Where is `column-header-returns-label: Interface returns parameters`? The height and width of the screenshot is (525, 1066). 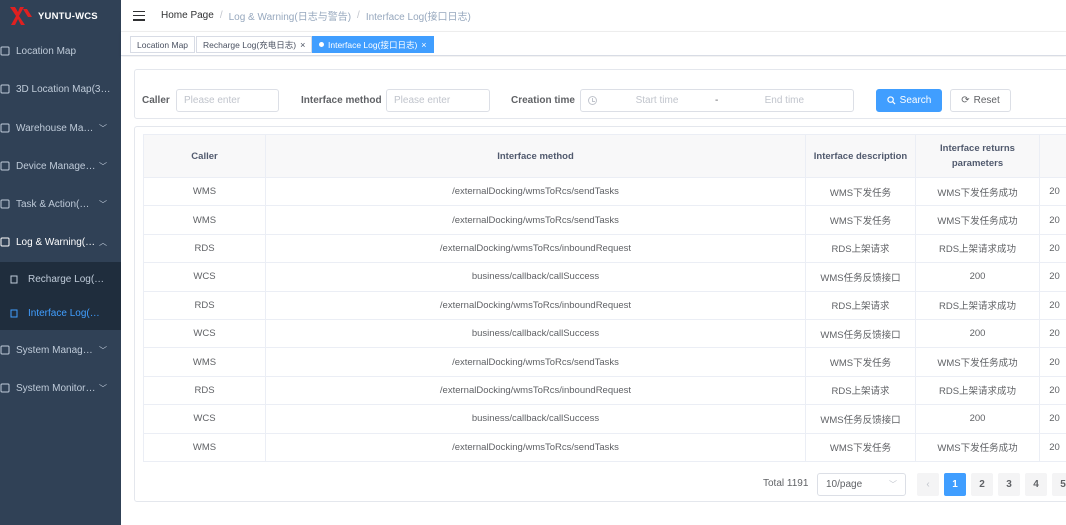
column-header-returns-label: Interface returns parameters is located at coordinates (977, 156).